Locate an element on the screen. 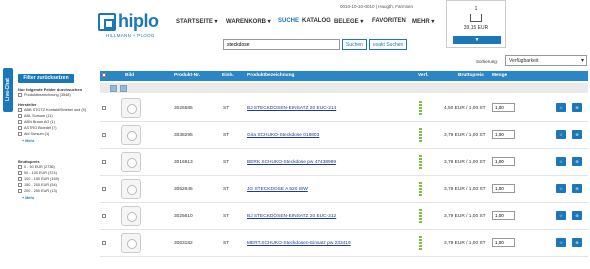 The height and width of the screenshot is (269, 590). nav-startseite: STARTSEITE ▾ is located at coordinates (197, 21).